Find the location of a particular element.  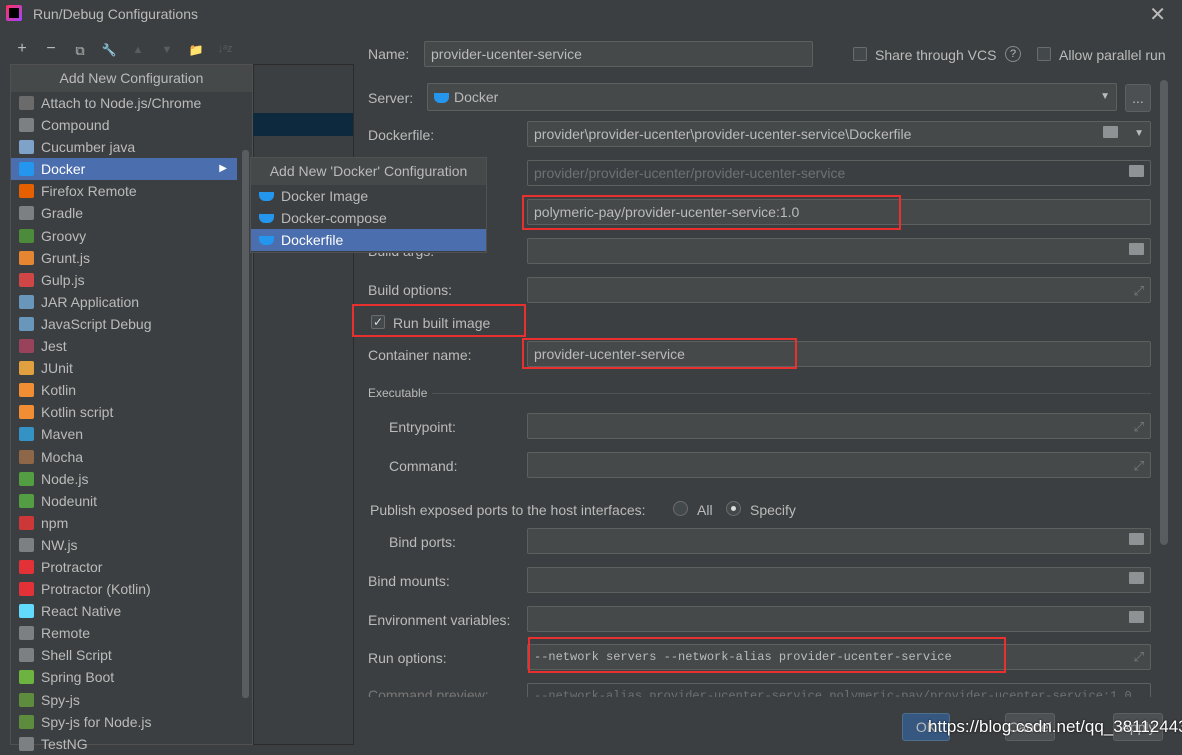

menu-item: Attach to Node.js/Chrome is located at coordinates (124, 103).